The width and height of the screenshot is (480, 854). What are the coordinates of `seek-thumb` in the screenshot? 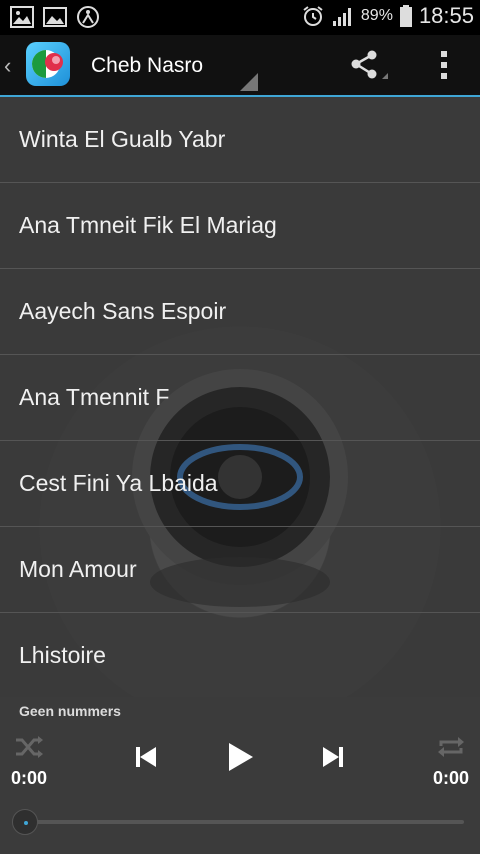 It's located at (25, 822).